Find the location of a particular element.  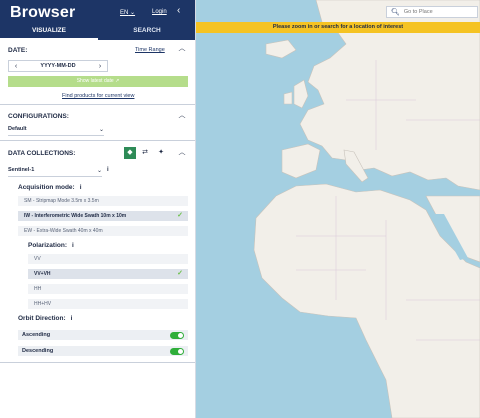

tab-visualize: VISUALIZE is located at coordinates (49, 32).